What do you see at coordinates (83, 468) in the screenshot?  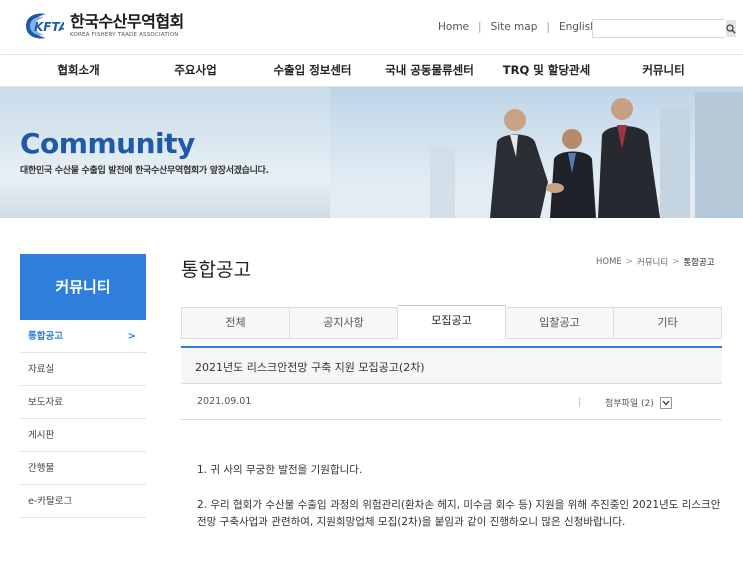 I see `sidebar-item-publications: 간행물` at bounding box center [83, 468].